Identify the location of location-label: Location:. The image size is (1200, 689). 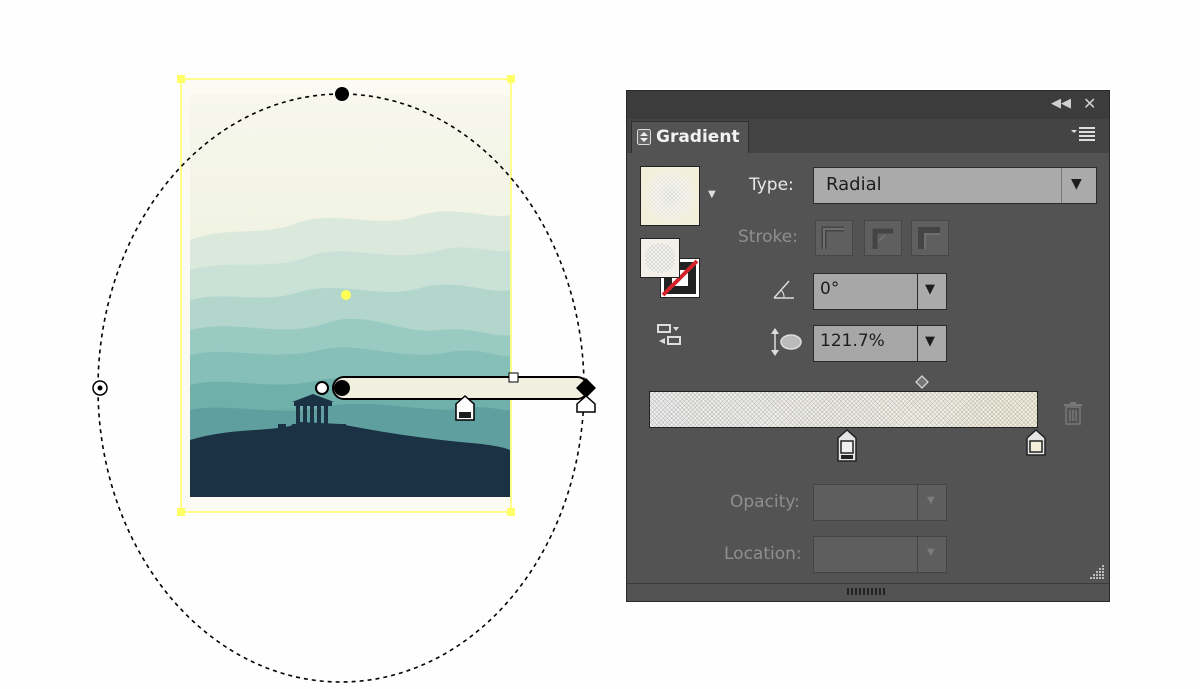
(763, 554).